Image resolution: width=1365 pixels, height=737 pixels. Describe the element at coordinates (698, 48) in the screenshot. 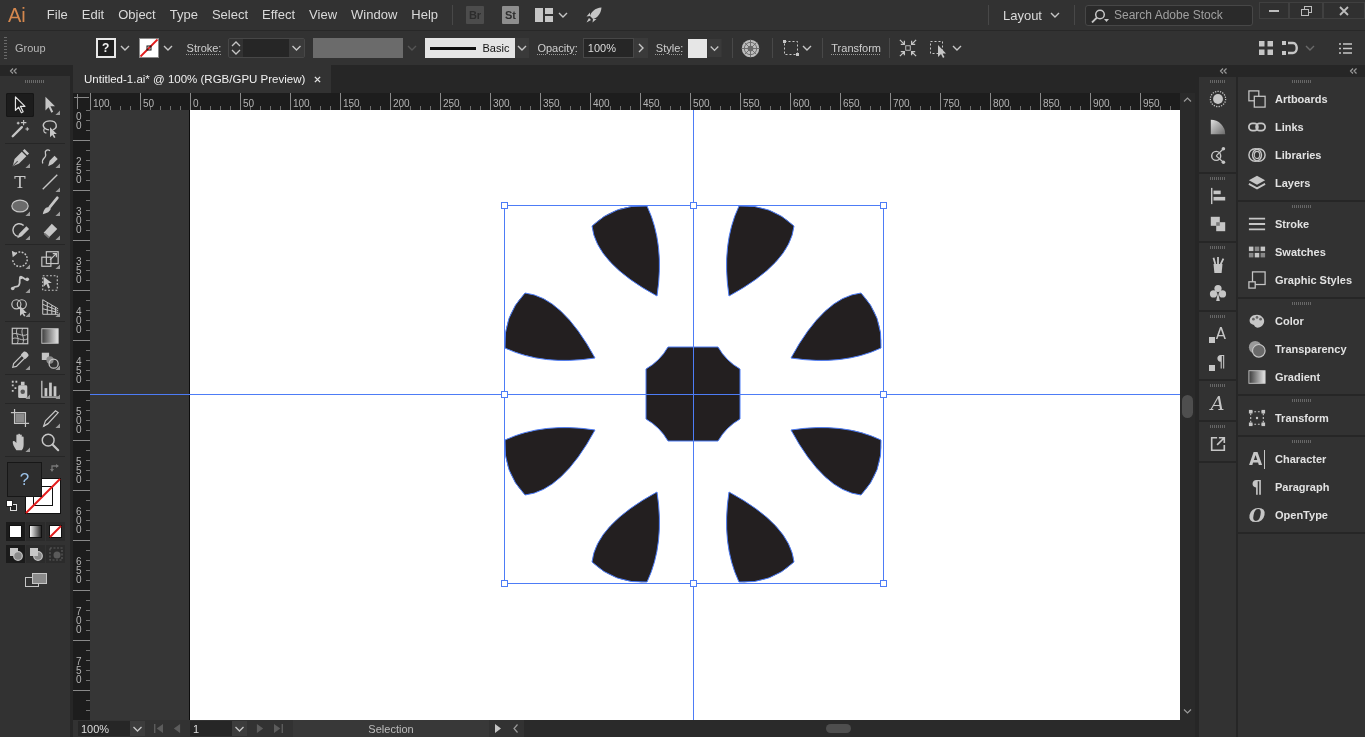

I see `style-swatch-icon` at that location.